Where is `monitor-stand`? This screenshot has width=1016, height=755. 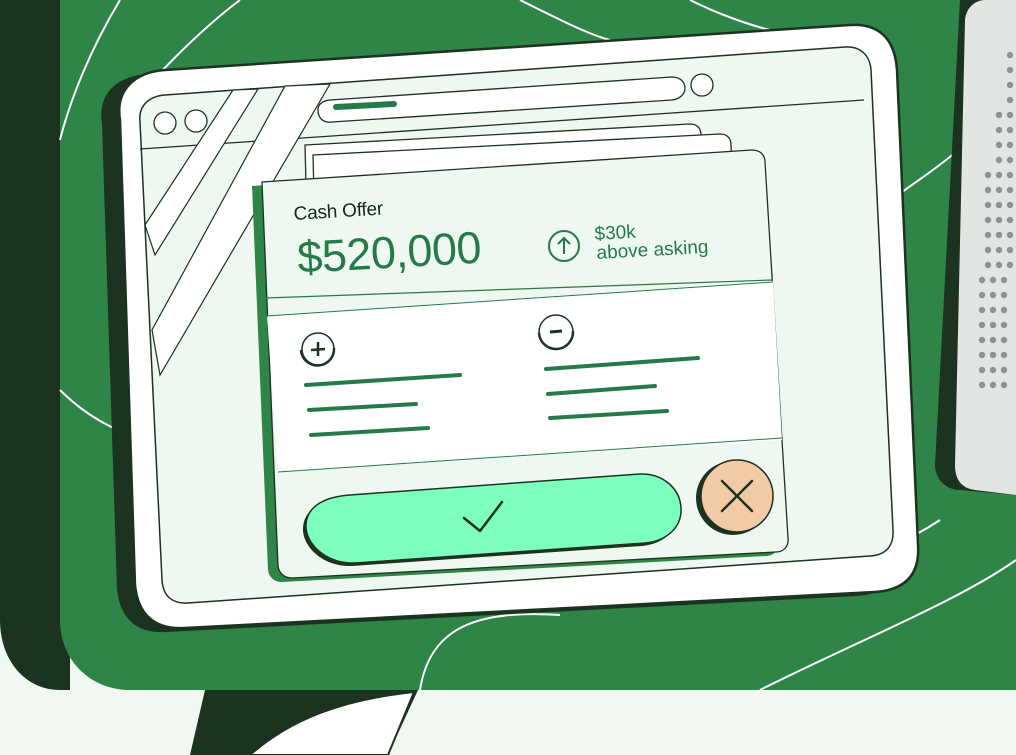
monitor-stand is located at coordinates (304, 722).